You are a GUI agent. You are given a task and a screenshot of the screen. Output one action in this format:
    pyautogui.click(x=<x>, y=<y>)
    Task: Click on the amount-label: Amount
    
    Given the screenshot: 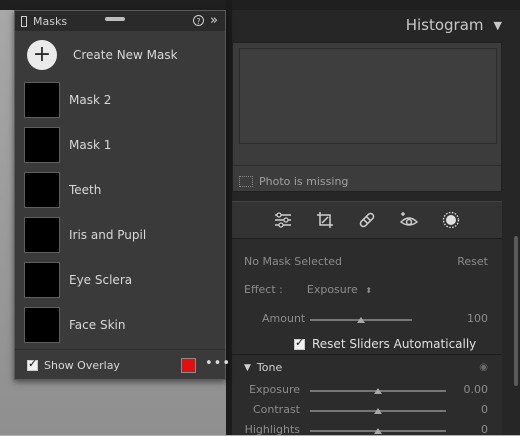 What is the action you would take?
    pyautogui.click(x=284, y=318)
    